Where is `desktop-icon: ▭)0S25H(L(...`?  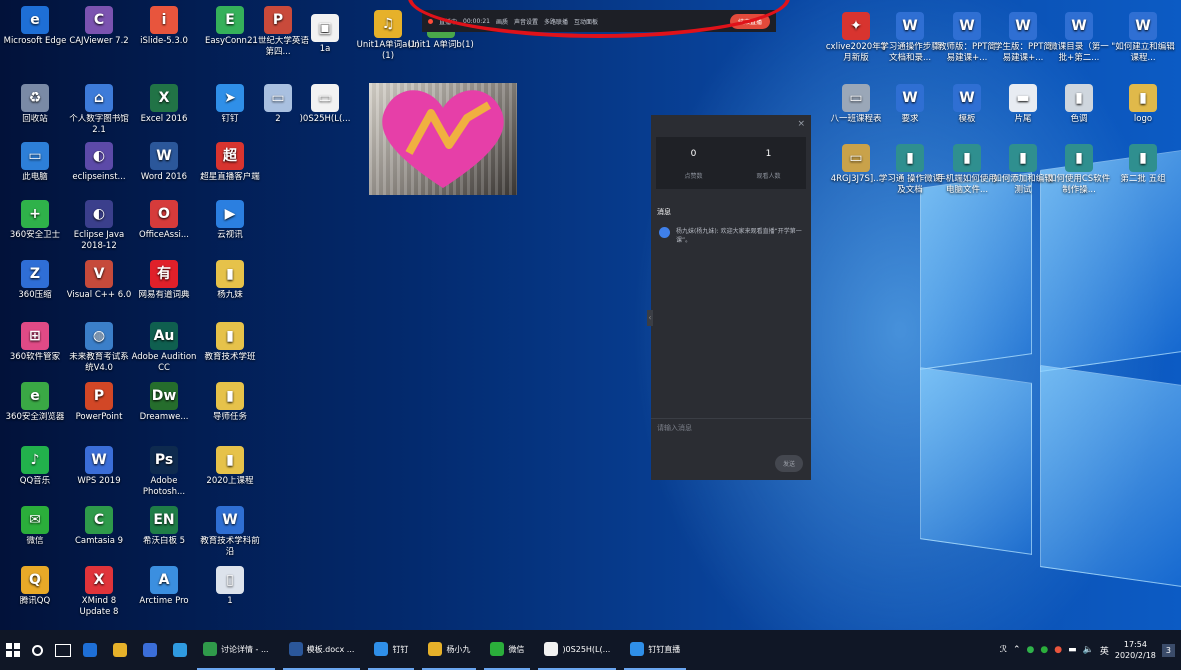
desktop-icon: ▭)0S25H(L(... is located at coordinates (325, 104).